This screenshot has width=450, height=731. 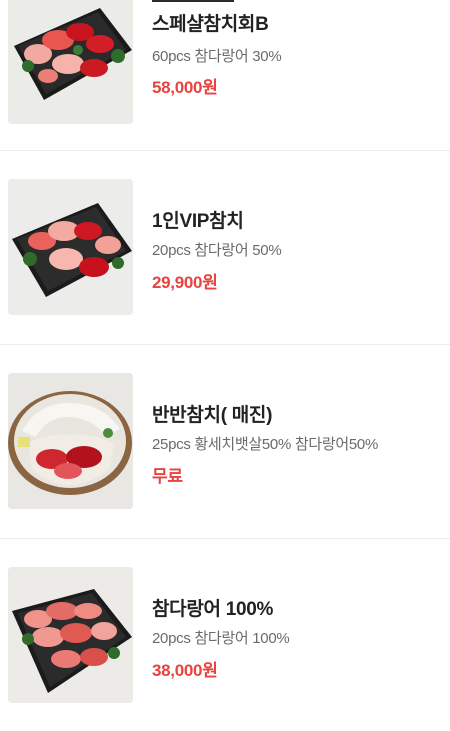 I want to click on product-title: 스페샬참치회B, so click(x=210, y=24).